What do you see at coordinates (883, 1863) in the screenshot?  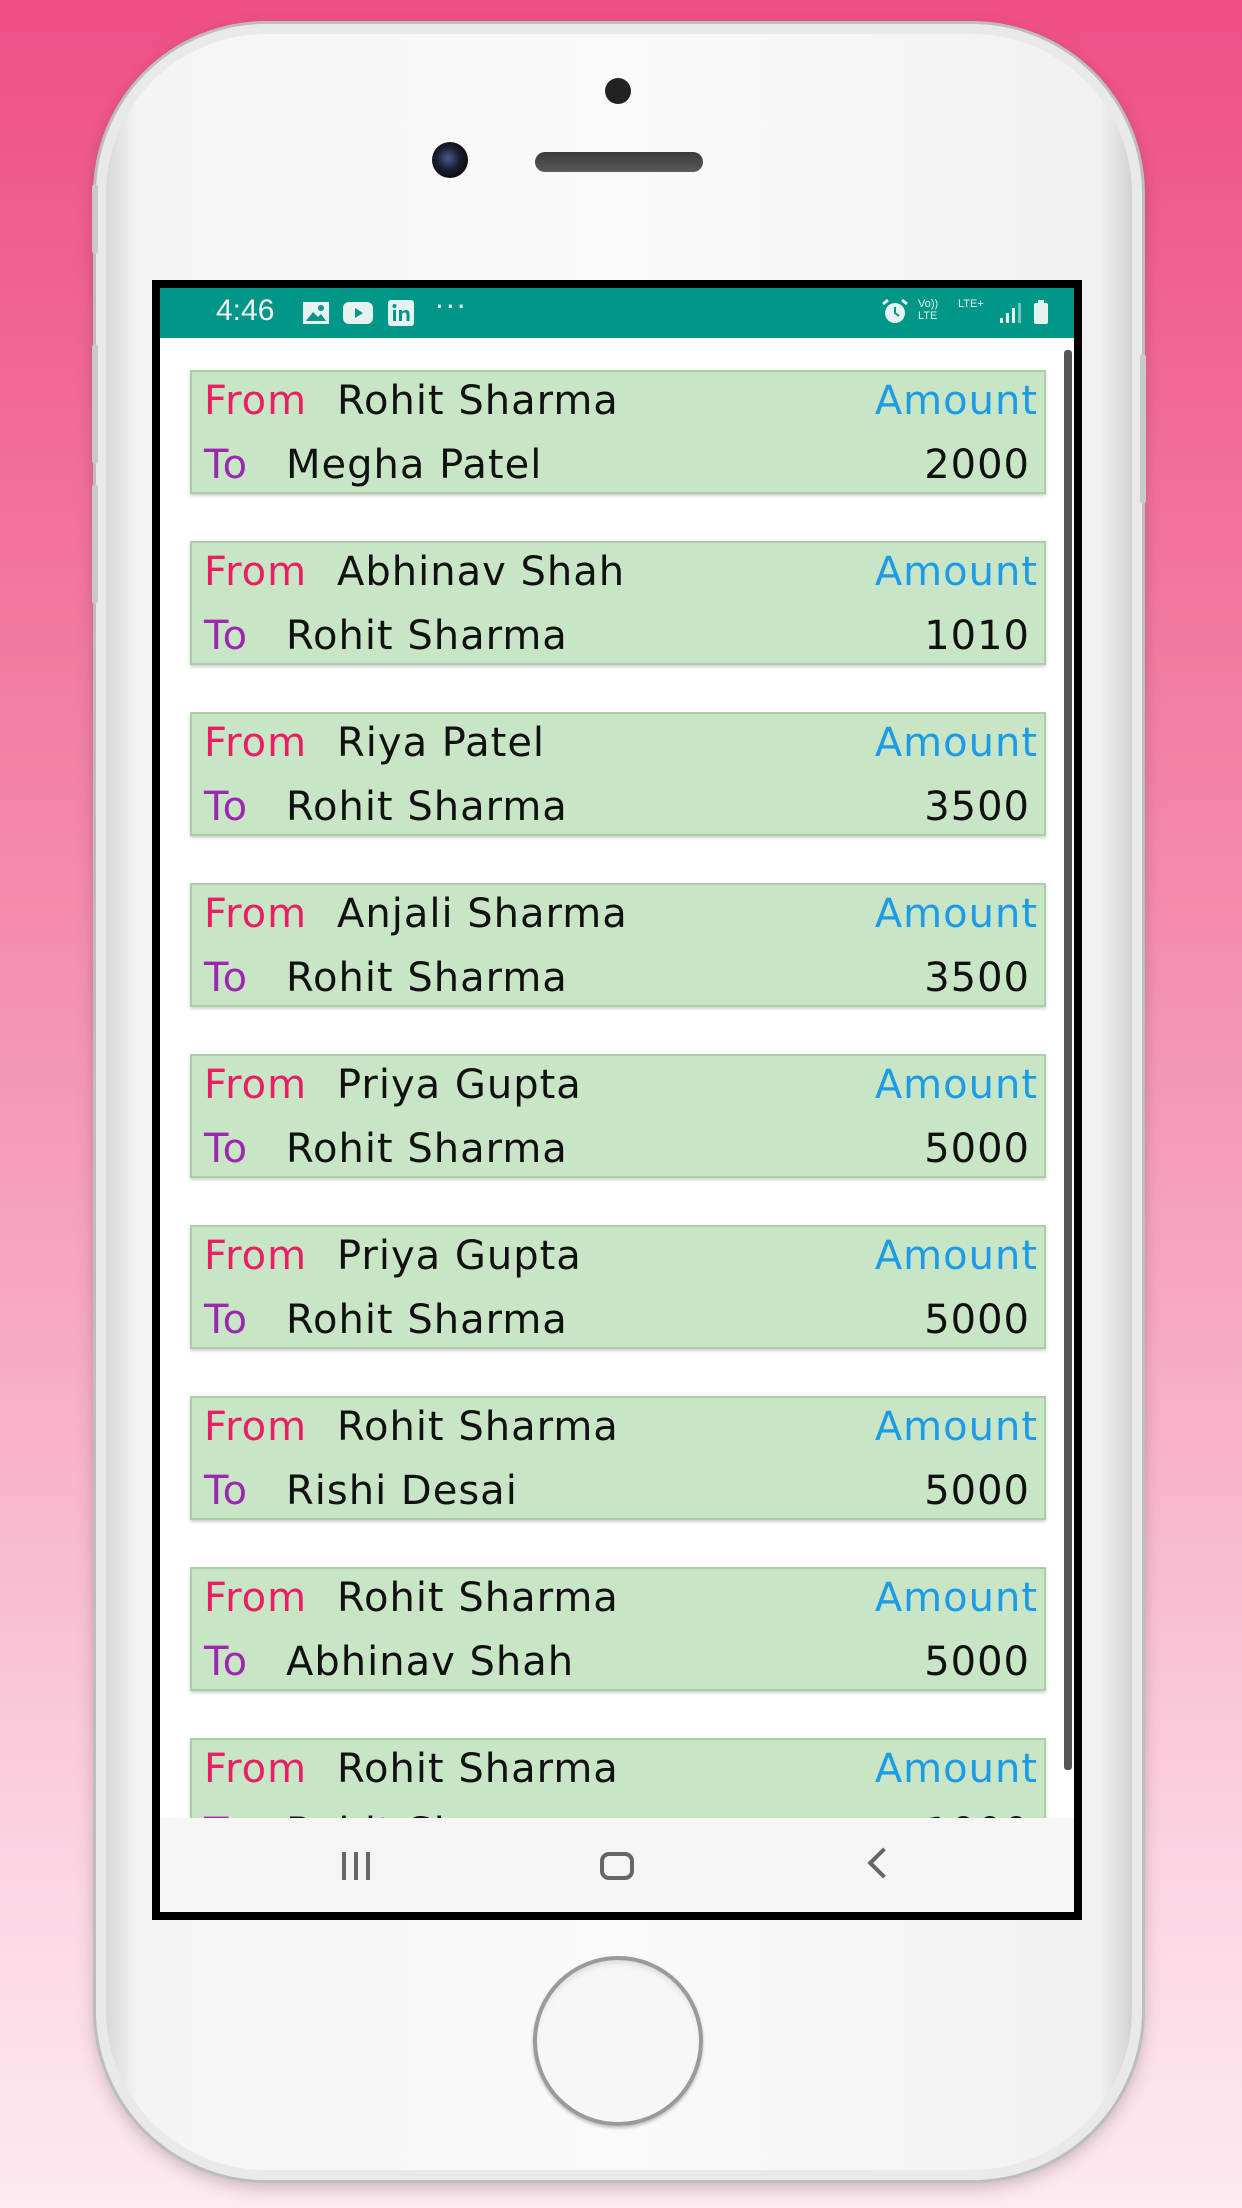 I see `back-icon` at bounding box center [883, 1863].